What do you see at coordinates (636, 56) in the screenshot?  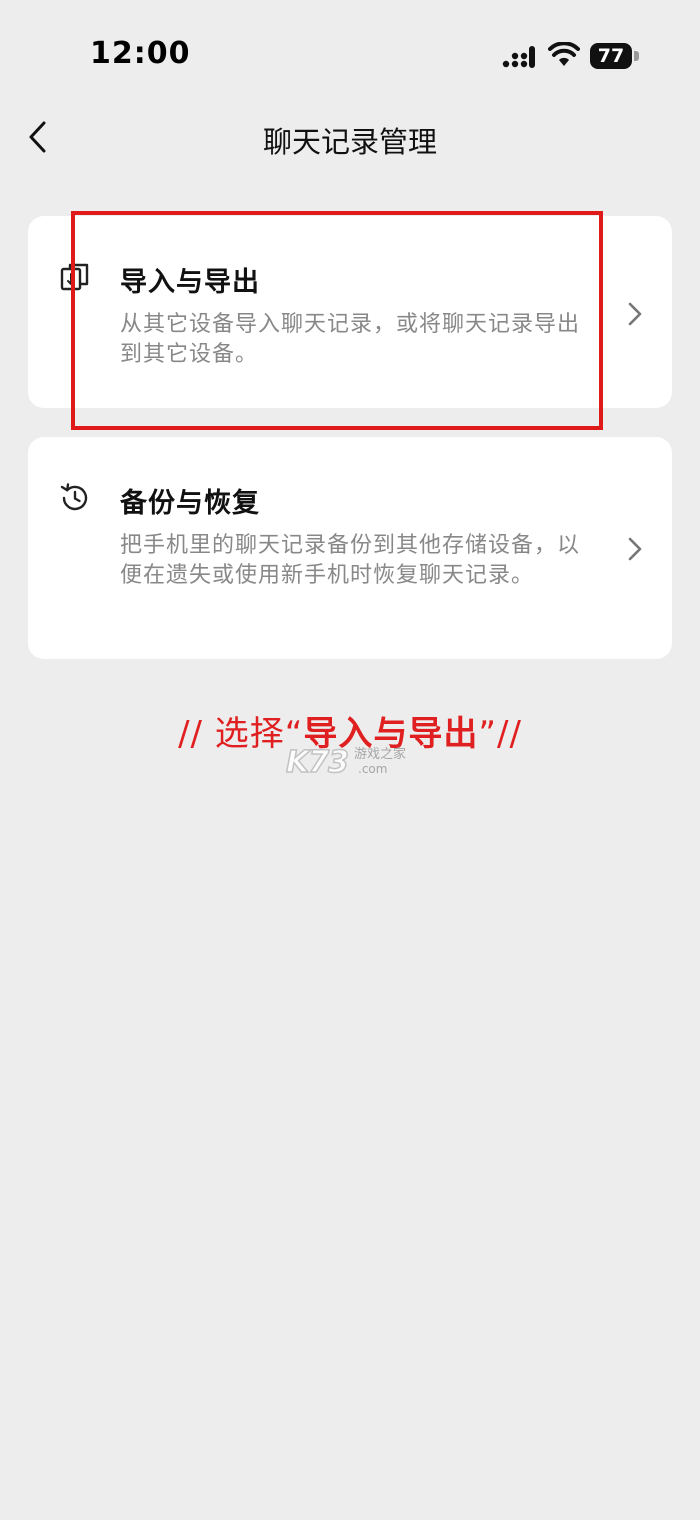 I see `battery-cap` at bounding box center [636, 56].